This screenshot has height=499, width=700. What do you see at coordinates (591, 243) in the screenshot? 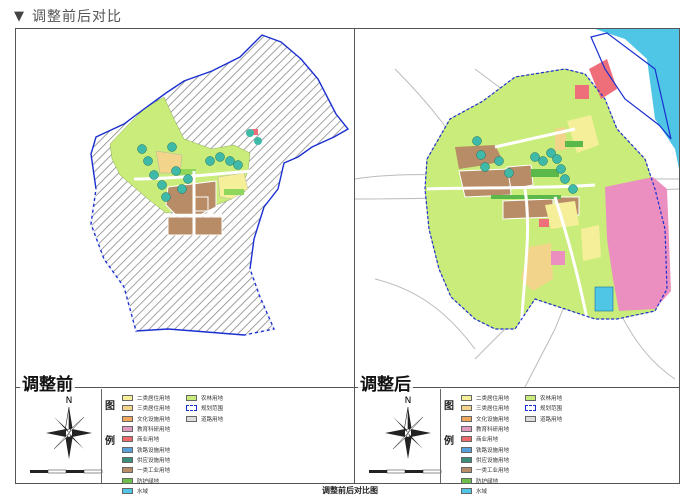
I see `land-residential` at bounding box center [591, 243].